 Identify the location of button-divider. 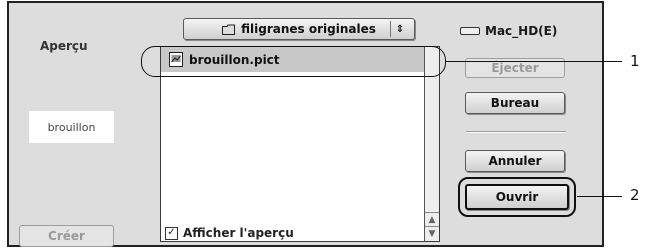
(516, 132).